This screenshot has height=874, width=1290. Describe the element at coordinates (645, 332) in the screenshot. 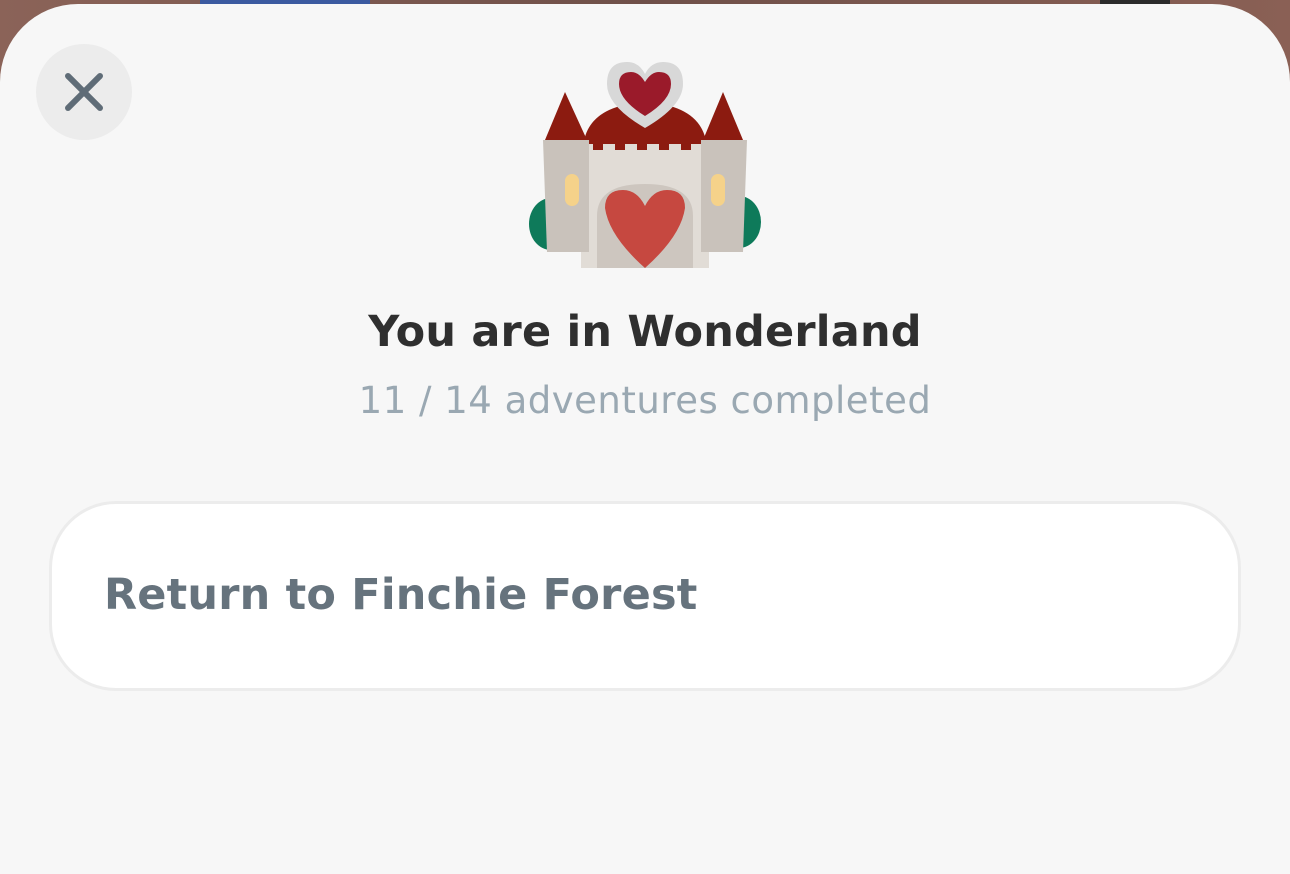

I see `dialog-title: You are in Wonderland` at that location.